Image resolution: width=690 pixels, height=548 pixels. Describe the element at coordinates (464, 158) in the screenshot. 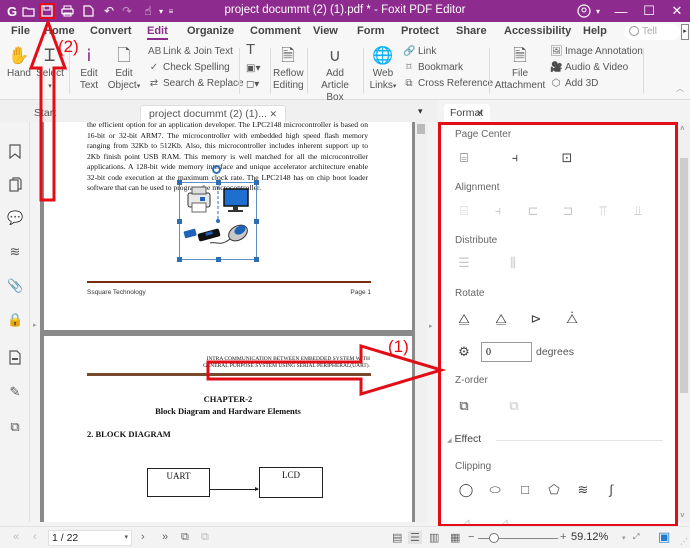

I see `center-horizontal-icon: ⌸` at that location.